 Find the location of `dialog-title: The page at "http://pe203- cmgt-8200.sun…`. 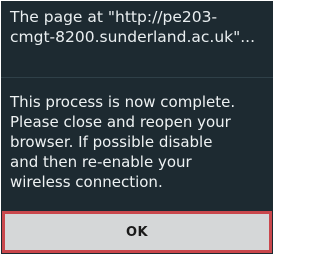

dialog-title: The page at "http://pe203- cmgt-8200.sun… is located at coordinates (133, 27).